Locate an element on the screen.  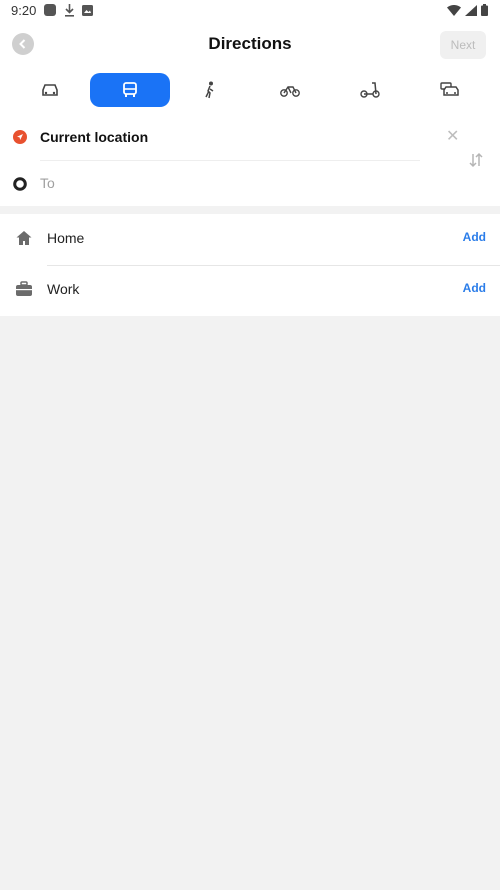
destination-marker-icon is located at coordinates (20, 186).